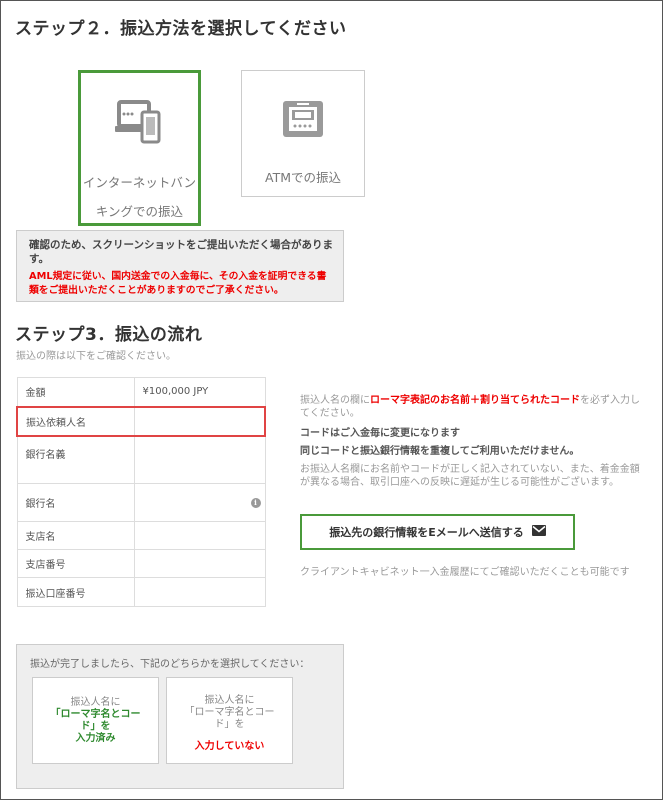  What do you see at coordinates (199, 392) in the screenshot?
I see `table-value: ¥100,000 JPY` at bounding box center [199, 392].